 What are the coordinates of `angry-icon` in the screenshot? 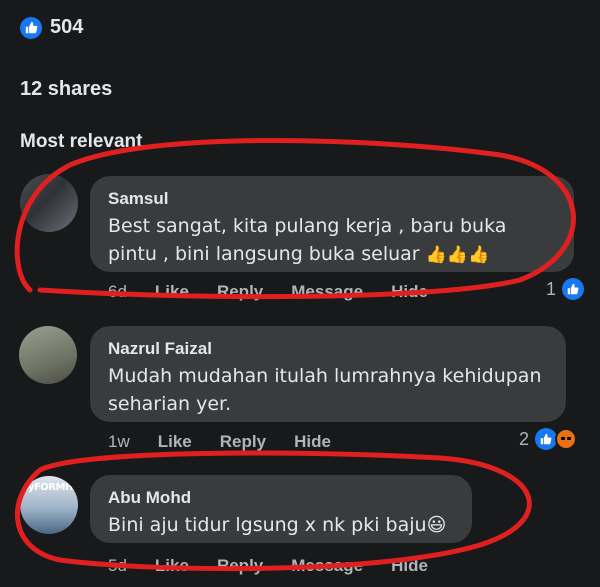 It's located at (566, 439).